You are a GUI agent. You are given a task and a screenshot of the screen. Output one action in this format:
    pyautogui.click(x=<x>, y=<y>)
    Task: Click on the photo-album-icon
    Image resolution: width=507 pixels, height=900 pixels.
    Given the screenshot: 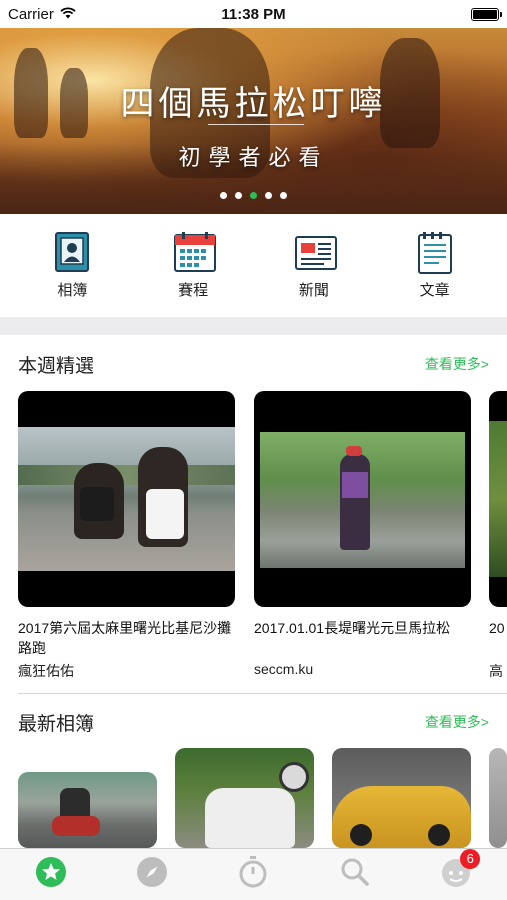 What is the action you would take?
    pyautogui.click(x=72, y=253)
    